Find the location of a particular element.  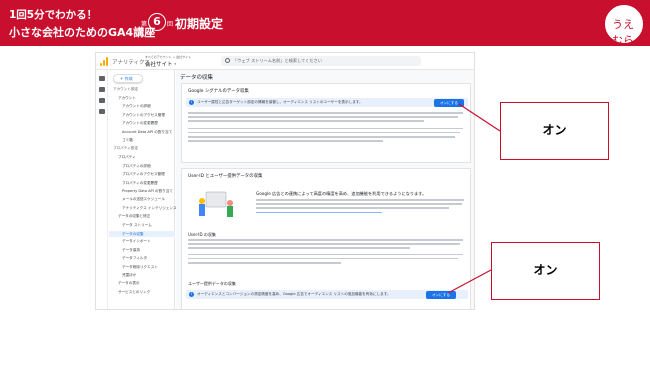

nav-item: 児童ほか is located at coordinates (129, 275).